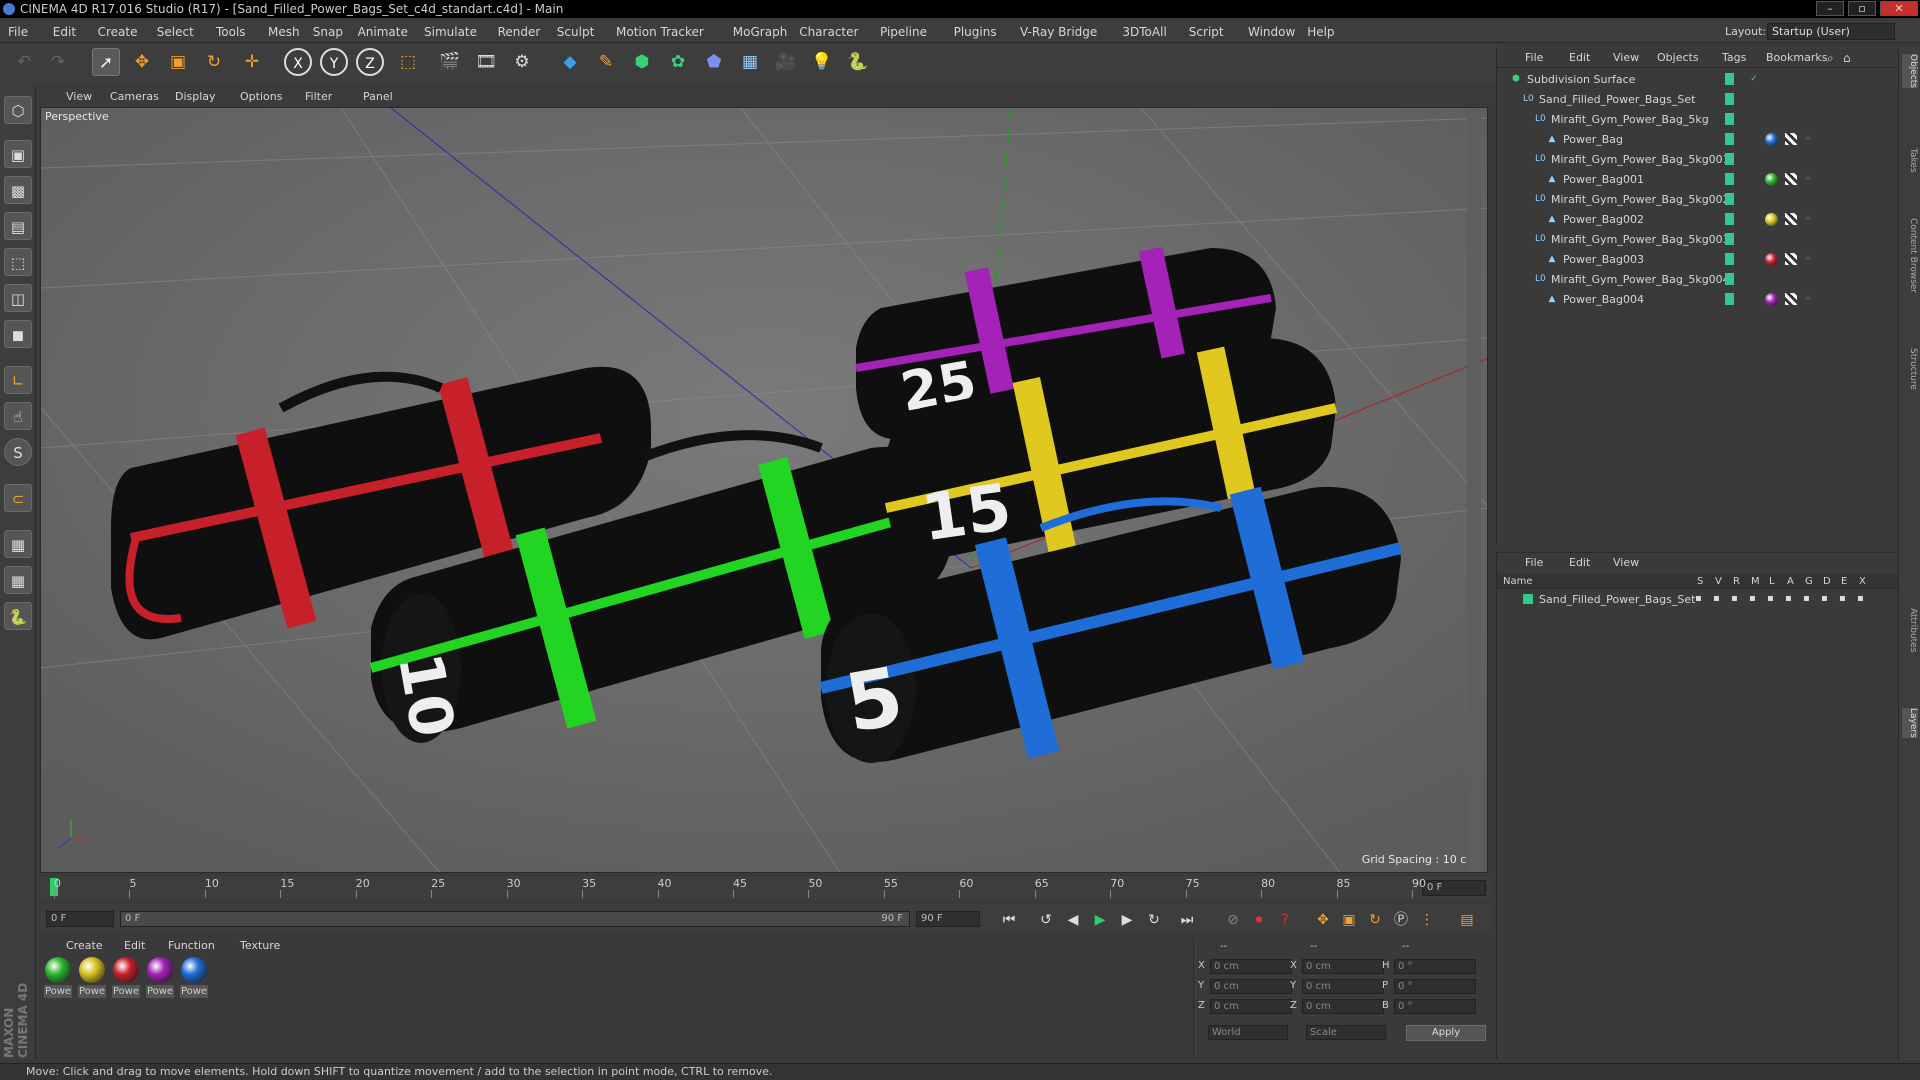 This screenshot has width=1920, height=1080. What do you see at coordinates (18, 262) in the screenshot?
I see `points-mode-icon: ⬚` at bounding box center [18, 262].